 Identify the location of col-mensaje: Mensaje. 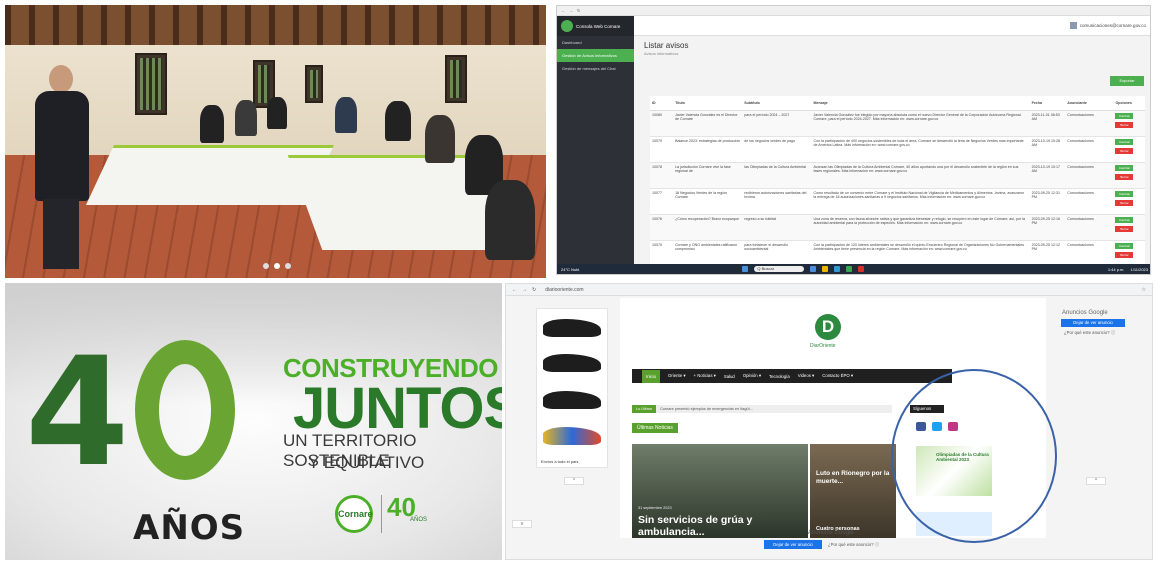
(920, 103).